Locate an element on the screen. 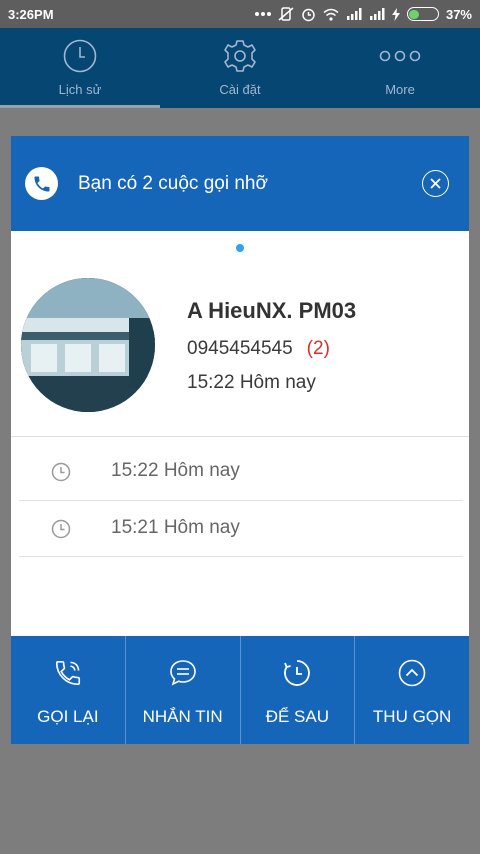  call-time: 15:22 Hôm nay is located at coordinates (175, 470).